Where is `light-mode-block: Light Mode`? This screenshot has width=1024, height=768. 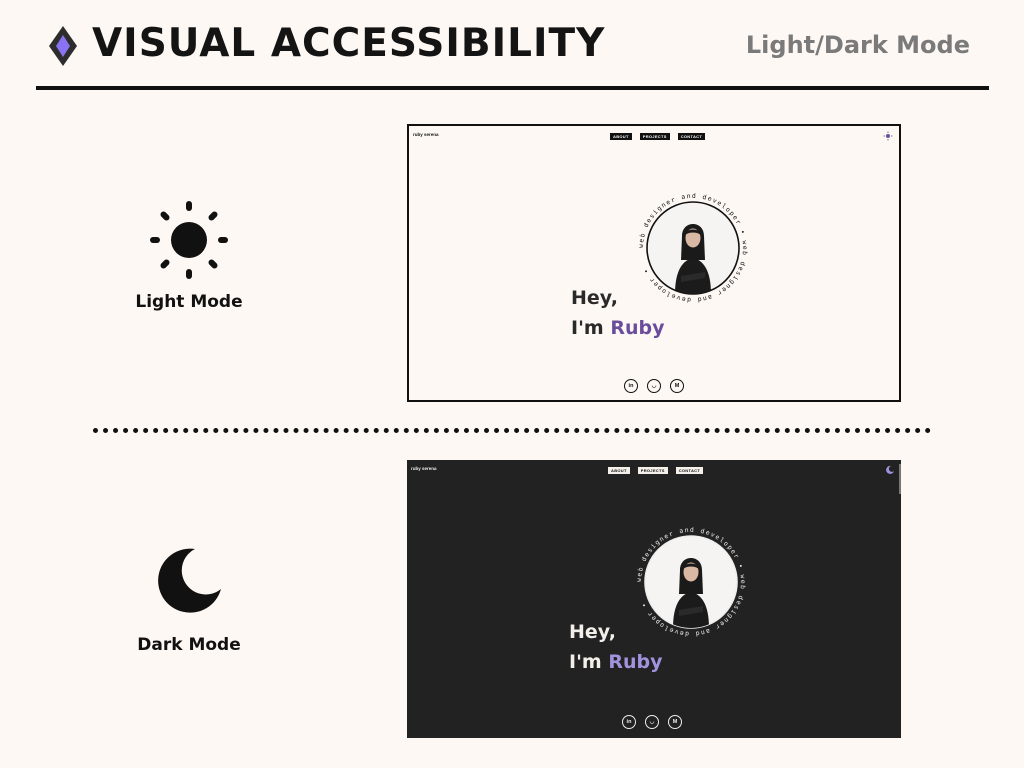
light-mode-block: Light Mode is located at coordinates (189, 256).